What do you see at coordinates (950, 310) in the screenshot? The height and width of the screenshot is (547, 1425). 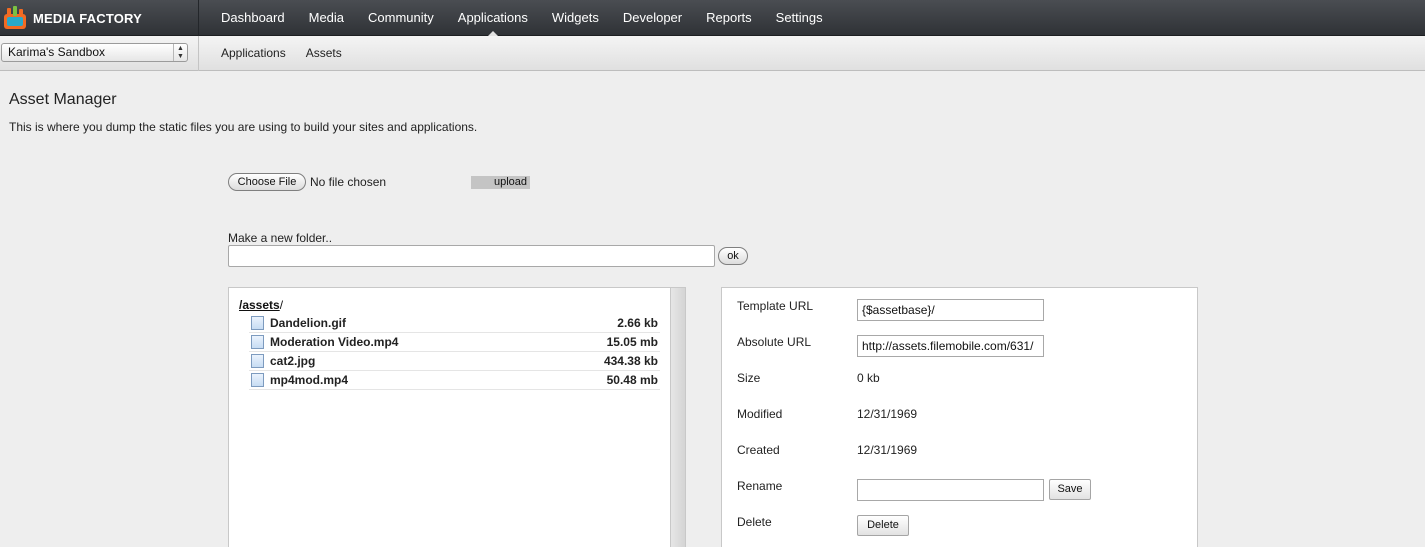 I see `template-url-field: {$assetbase}/` at bounding box center [950, 310].